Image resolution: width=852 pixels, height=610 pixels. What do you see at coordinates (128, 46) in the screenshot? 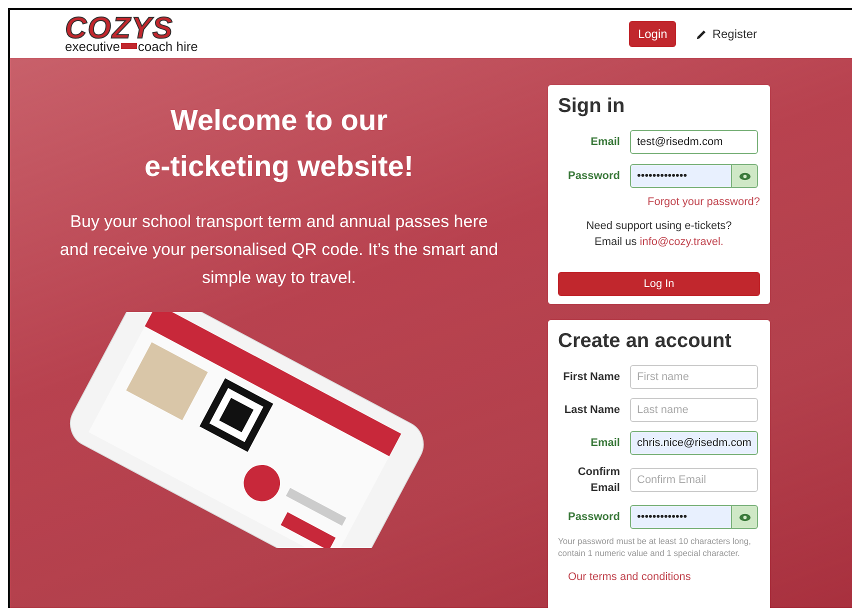
I see `logo-bar-icon` at bounding box center [128, 46].